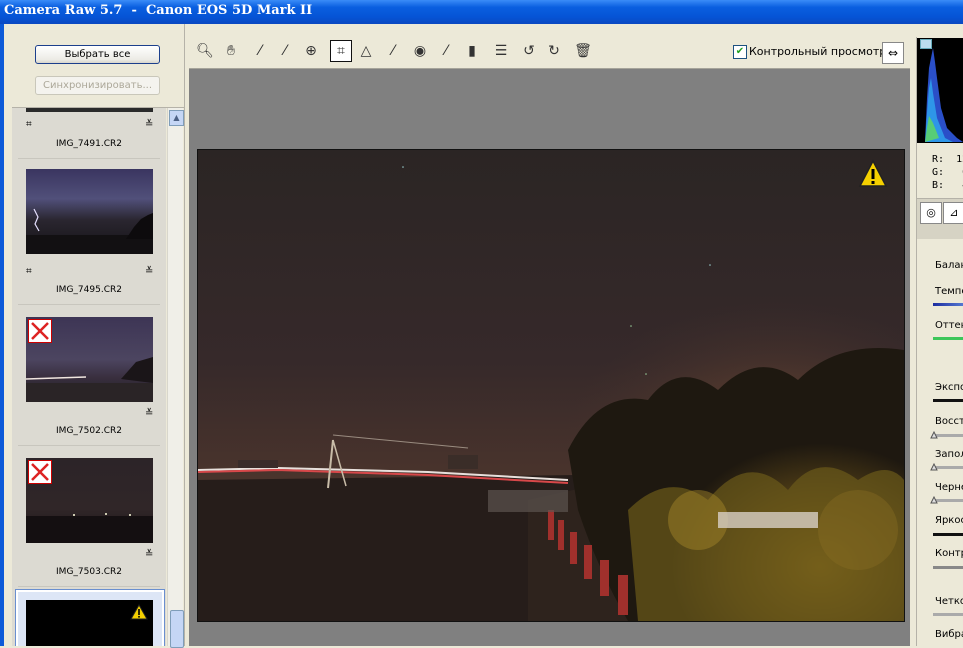  Describe the element at coordinates (231, 51) in the screenshot. I see `hand-icon: ✋︎` at that location.